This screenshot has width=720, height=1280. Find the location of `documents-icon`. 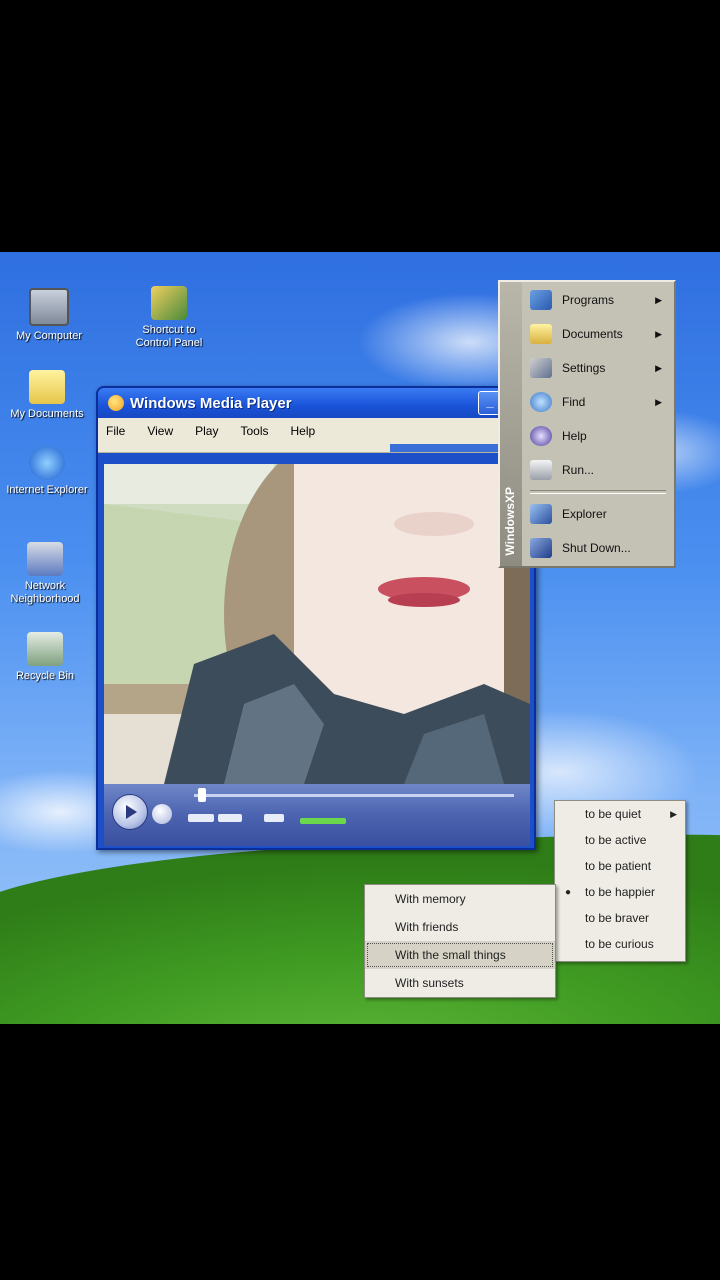

documents-icon is located at coordinates (541, 334).